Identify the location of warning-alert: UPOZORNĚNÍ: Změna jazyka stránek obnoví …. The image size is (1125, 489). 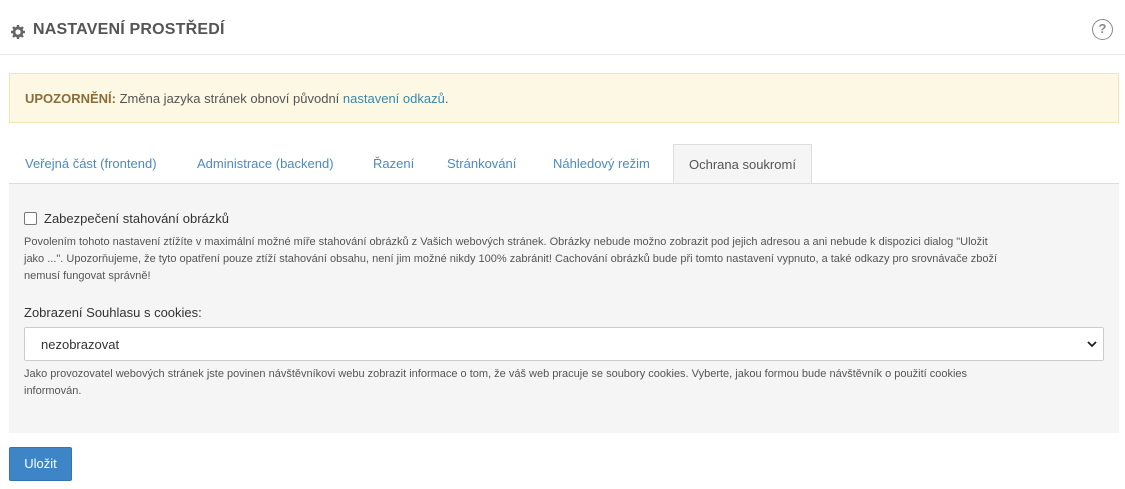
(564, 98).